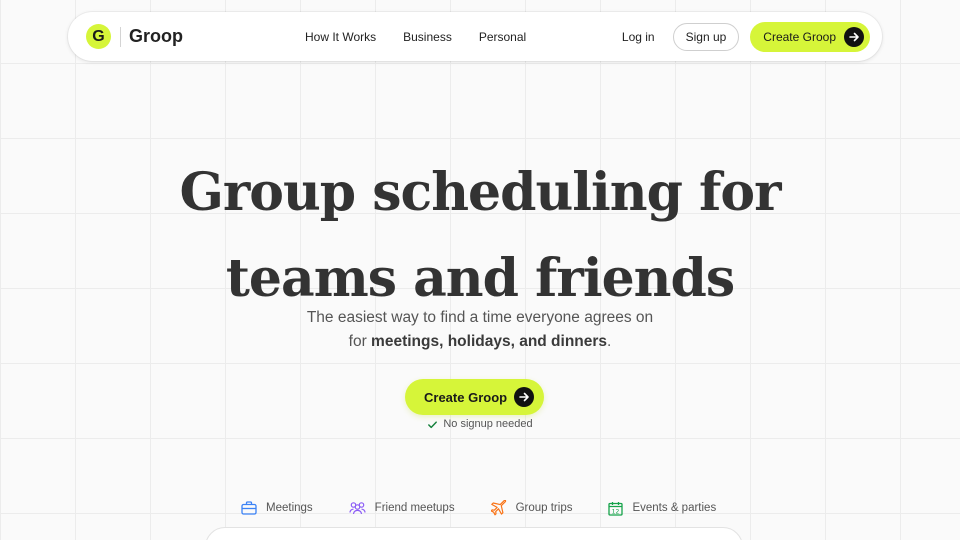 The width and height of the screenshot is (960, 540). I want to click on category-meetings: Meetings, so click(277, 508).